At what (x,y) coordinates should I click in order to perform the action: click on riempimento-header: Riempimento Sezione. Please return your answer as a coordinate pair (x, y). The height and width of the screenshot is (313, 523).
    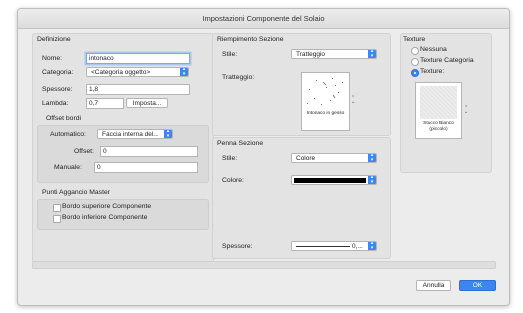
    Looking at the image, I should click on (250, 39).